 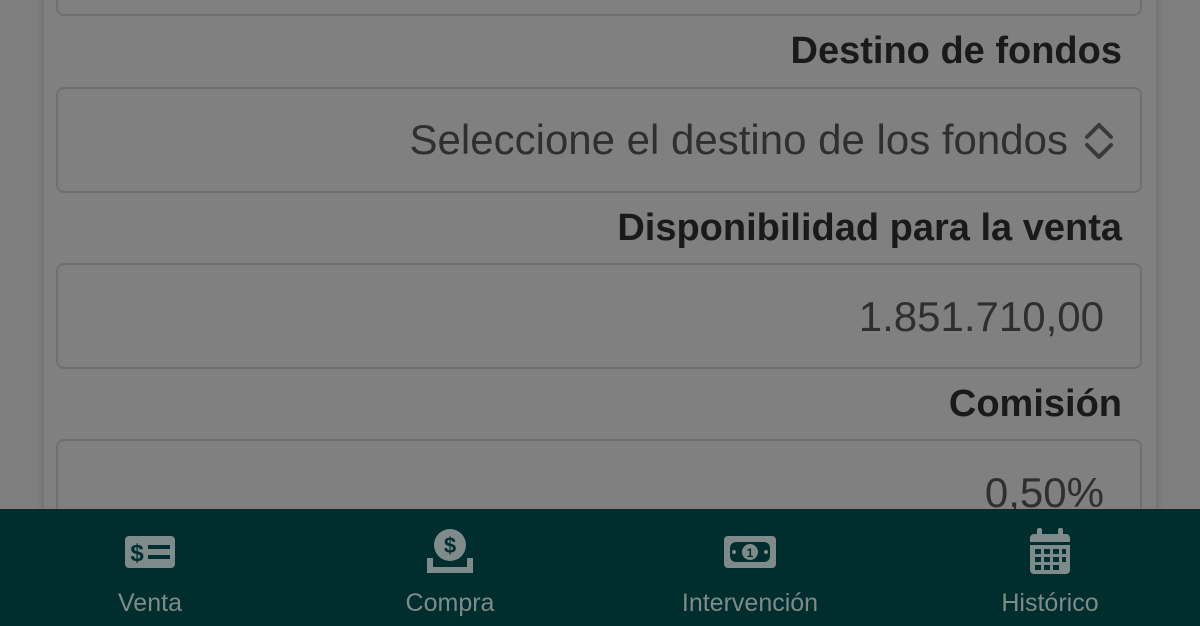 I want to click on nav-item-historico: Histórico, so click(x=1050, y=567).